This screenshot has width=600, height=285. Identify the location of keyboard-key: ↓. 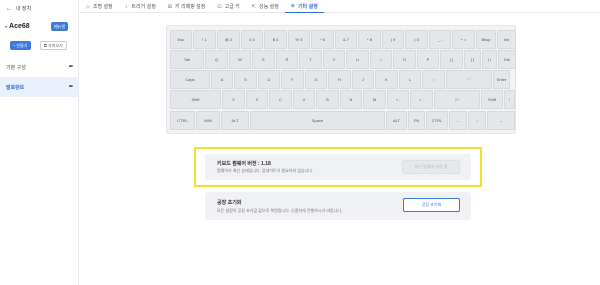
(477, 120).